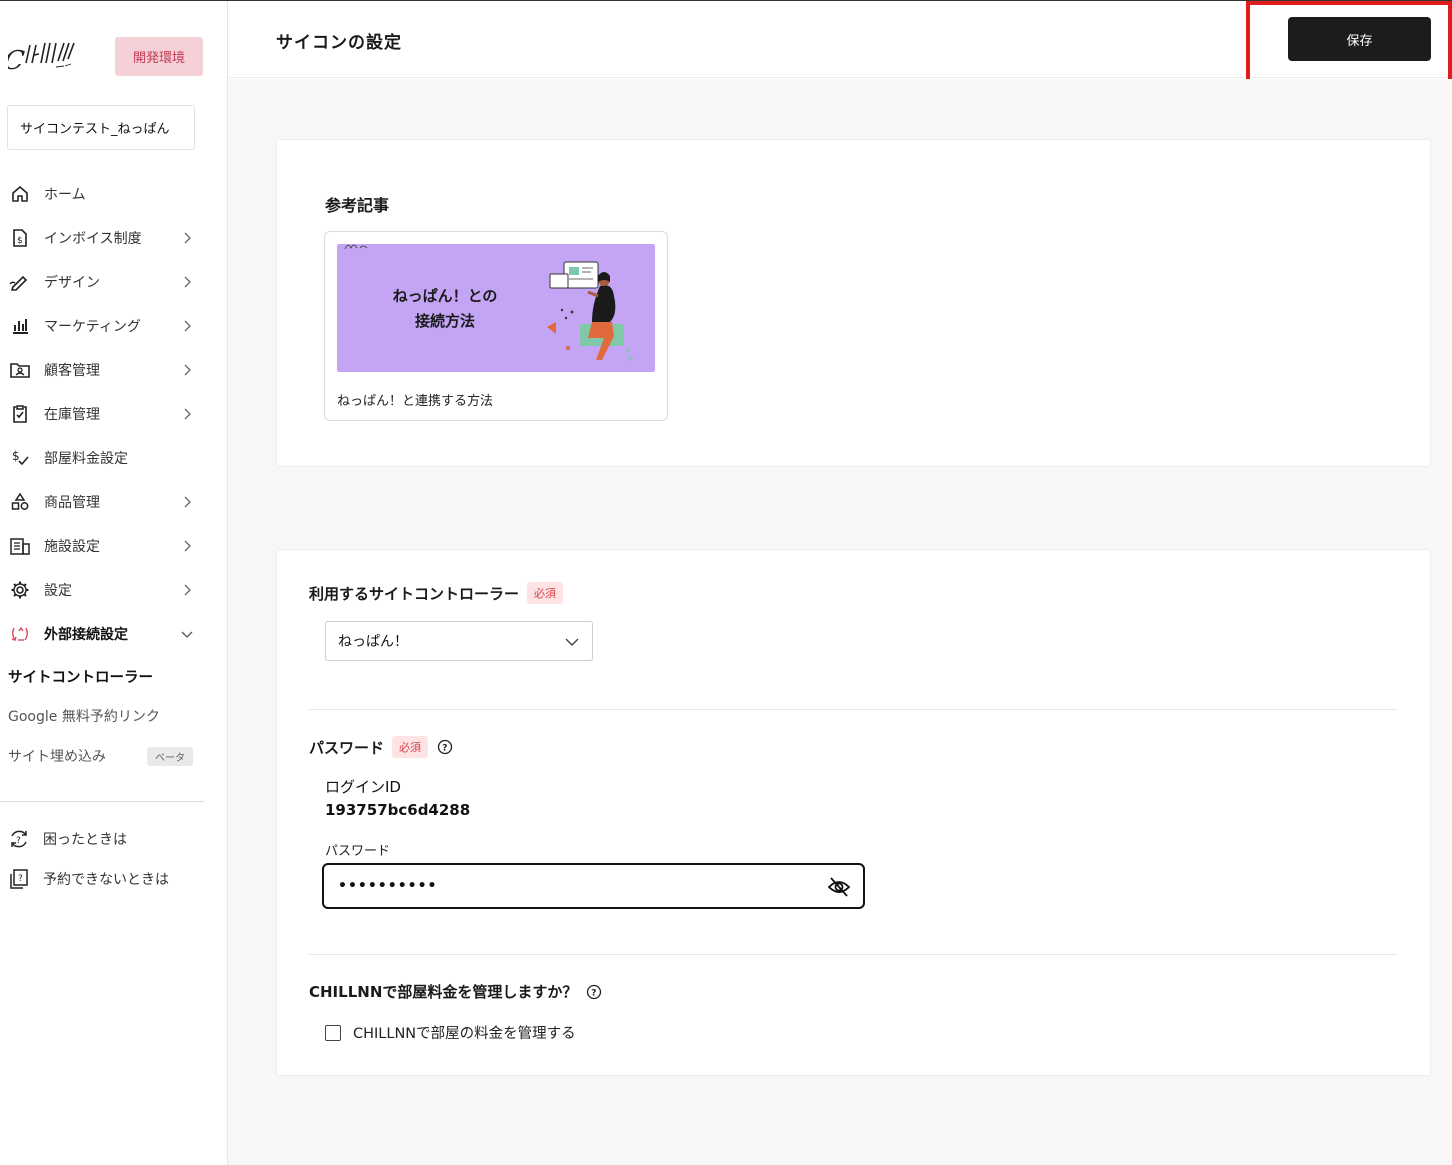 The width and height of the screenshot is (1452, 1165). What do you see at coordinates (20, 370) in the screenshot?
I see `customer-folder-icon` at bounding box center [20, 370].